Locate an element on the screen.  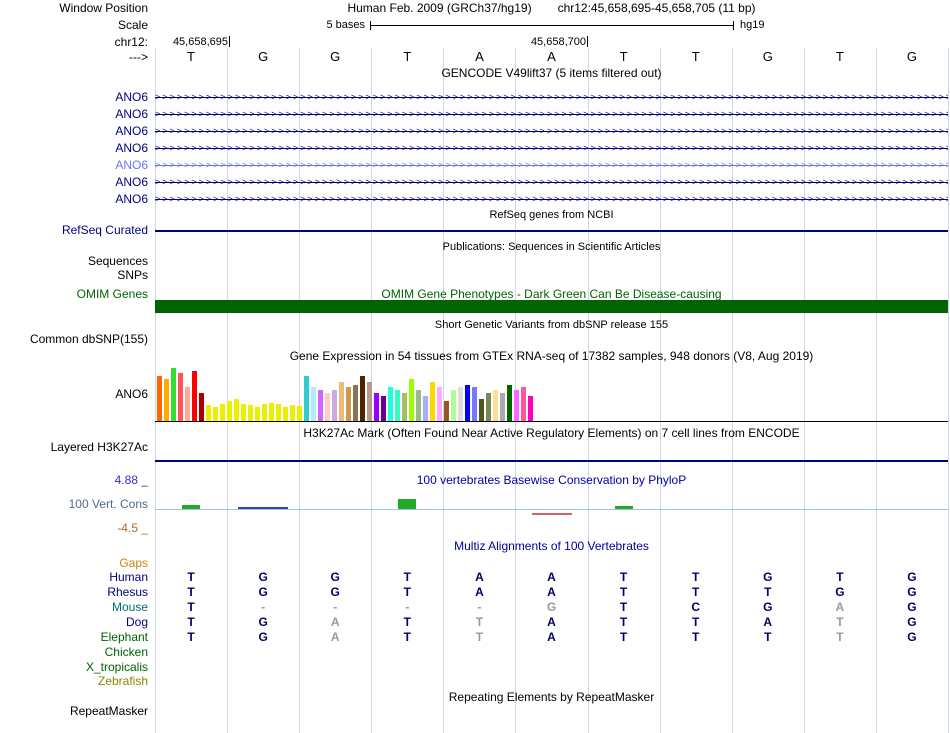
species-label-gaps: Gaps is located at coordinates (74, 563).